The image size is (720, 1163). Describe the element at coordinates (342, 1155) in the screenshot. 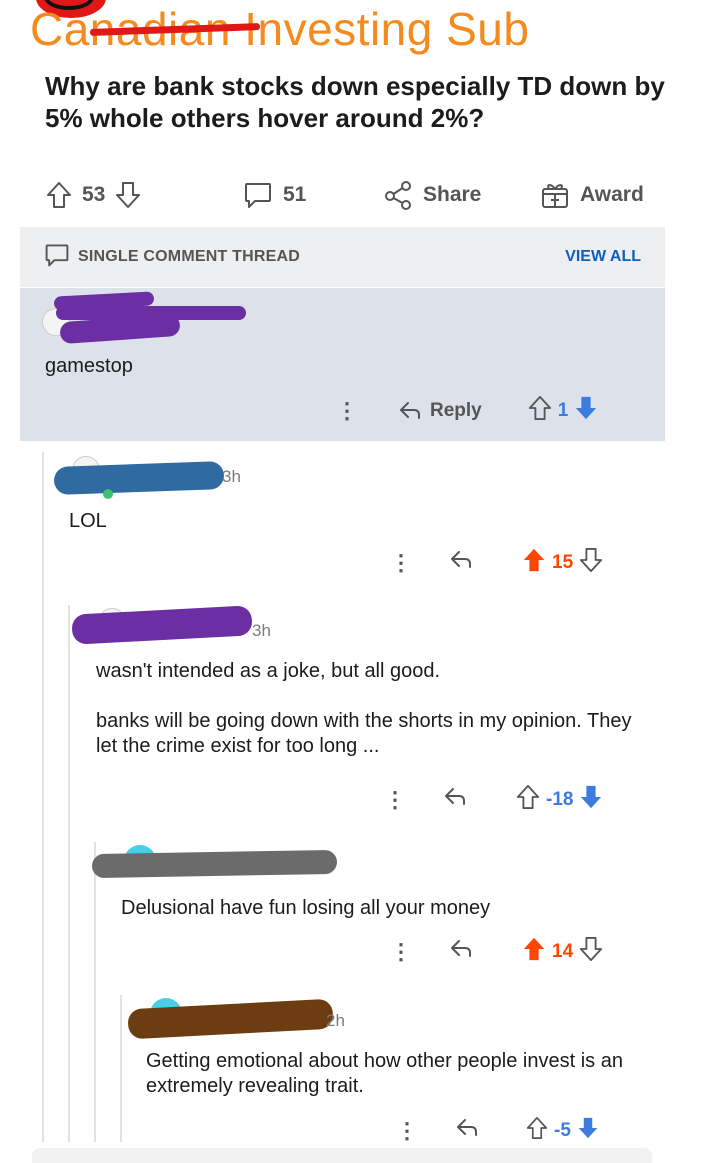

I see `reply-input-bar` at that location.